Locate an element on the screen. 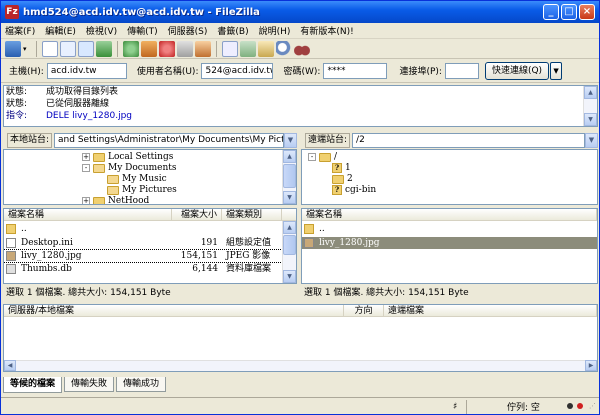  remote-site-label: 遠端站台: is located at coordinates (328, 140).